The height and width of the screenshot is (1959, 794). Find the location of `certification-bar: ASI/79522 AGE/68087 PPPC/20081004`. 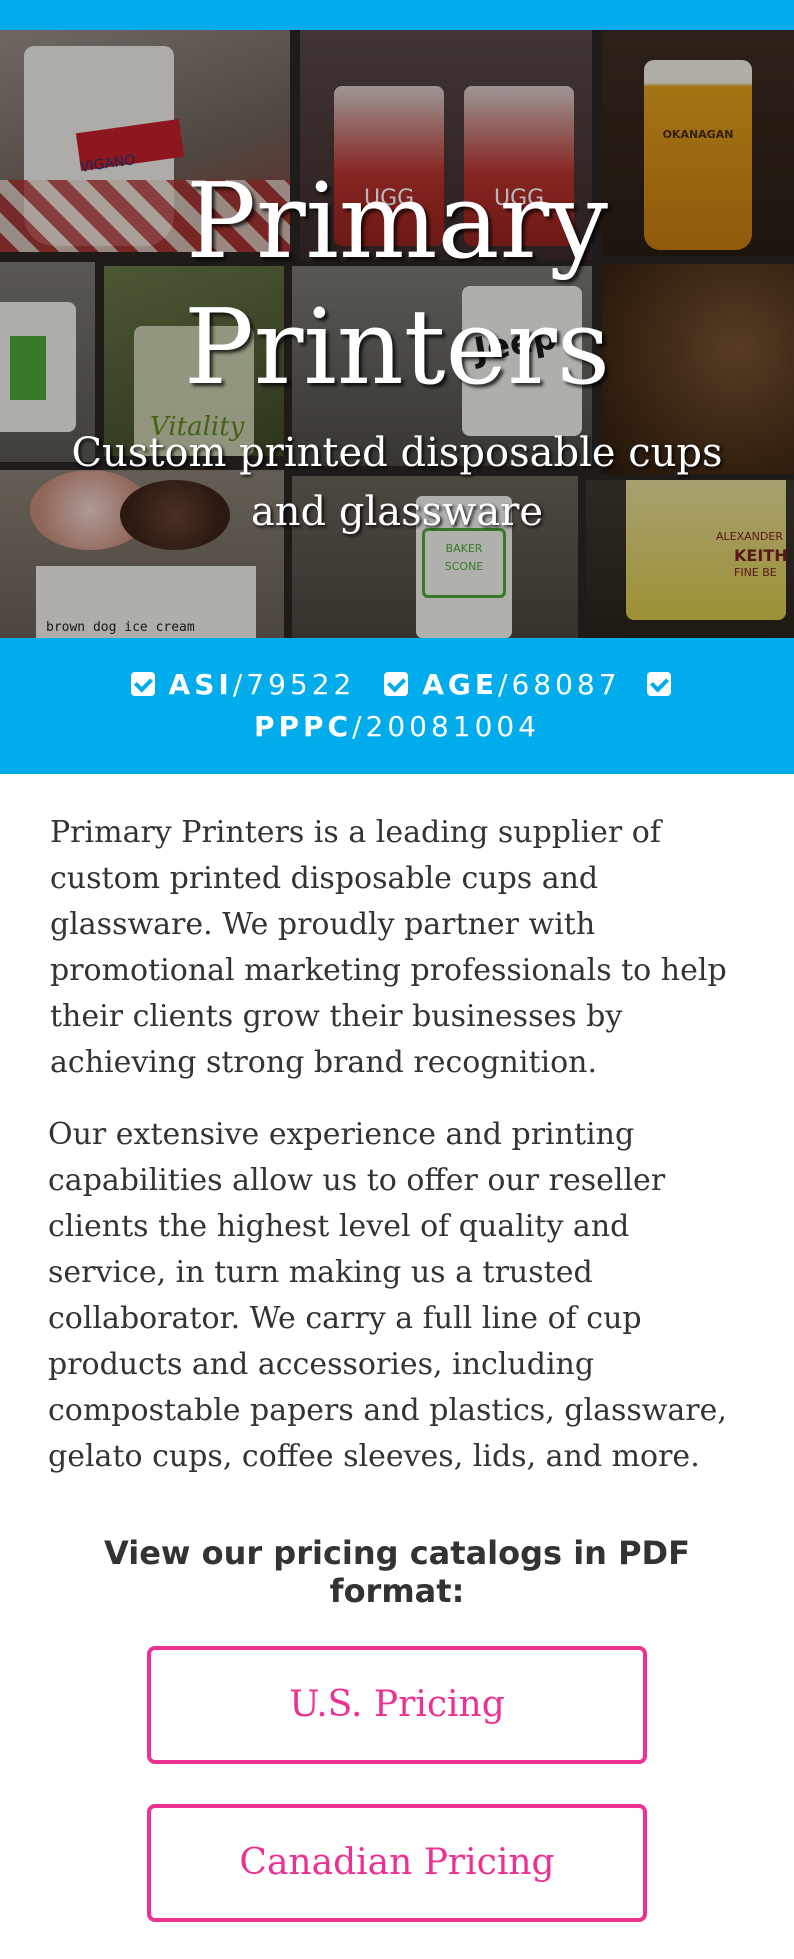

certification-bar: ASI/79522 AGE/68087 PPPC/20081004 is located at coordinates (397, 706).